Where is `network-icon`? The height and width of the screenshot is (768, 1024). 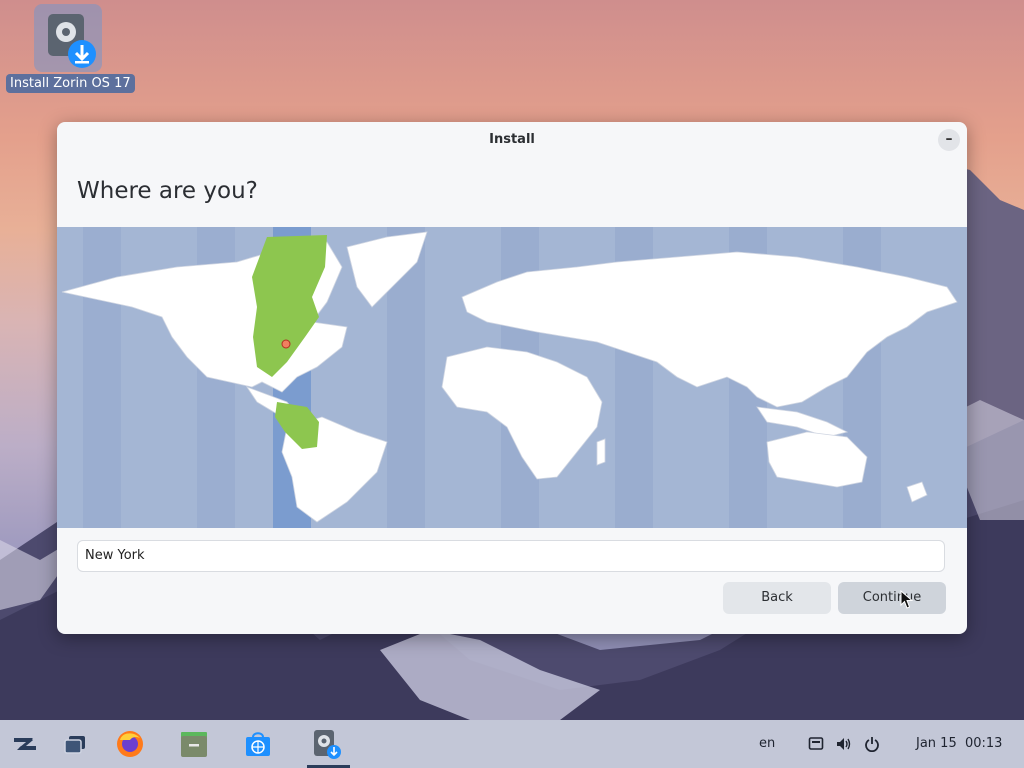 network-icon is located at coordinates (816, 744).